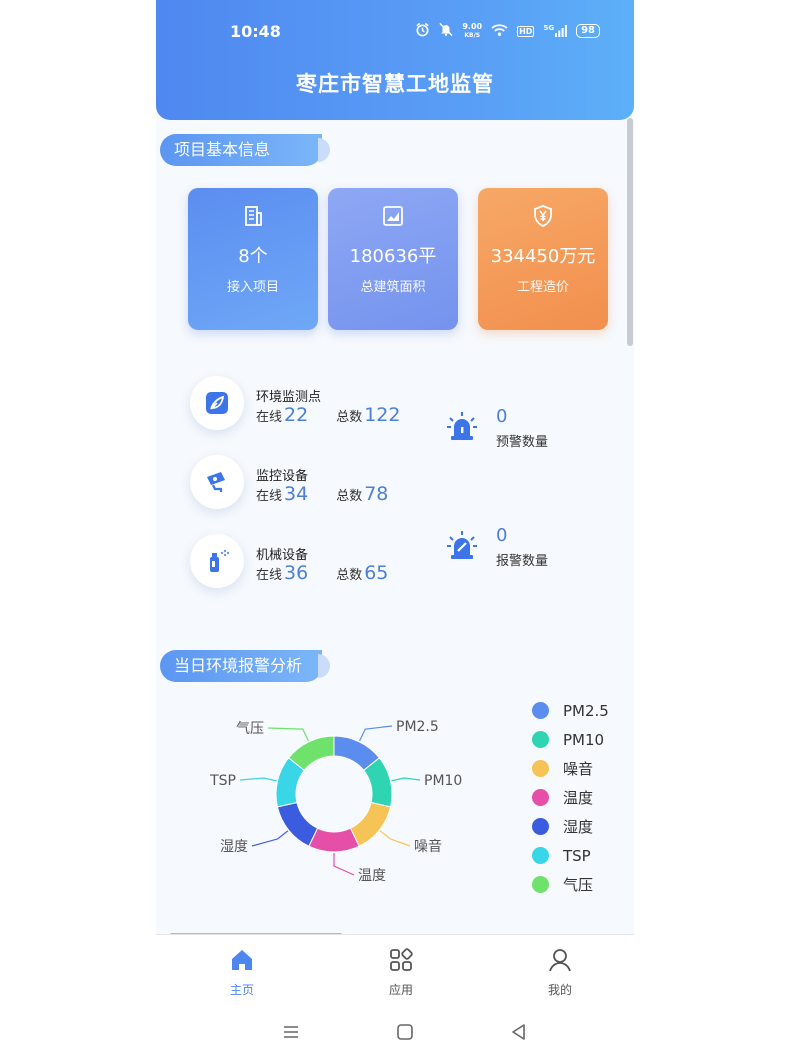 Image resolution: width=797 pixels, height=1062 pixels. I want to click on legend-item: 气压, so click(570, 884).